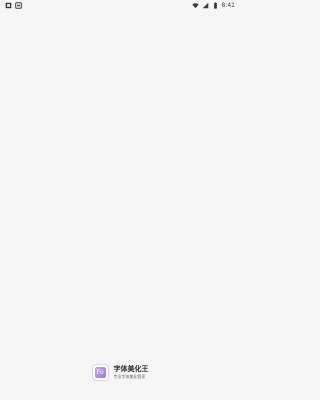  What do you see at coordinates (205, 5) in the screenshot?
I see `signal-icon` at bounding box center [205, 5].